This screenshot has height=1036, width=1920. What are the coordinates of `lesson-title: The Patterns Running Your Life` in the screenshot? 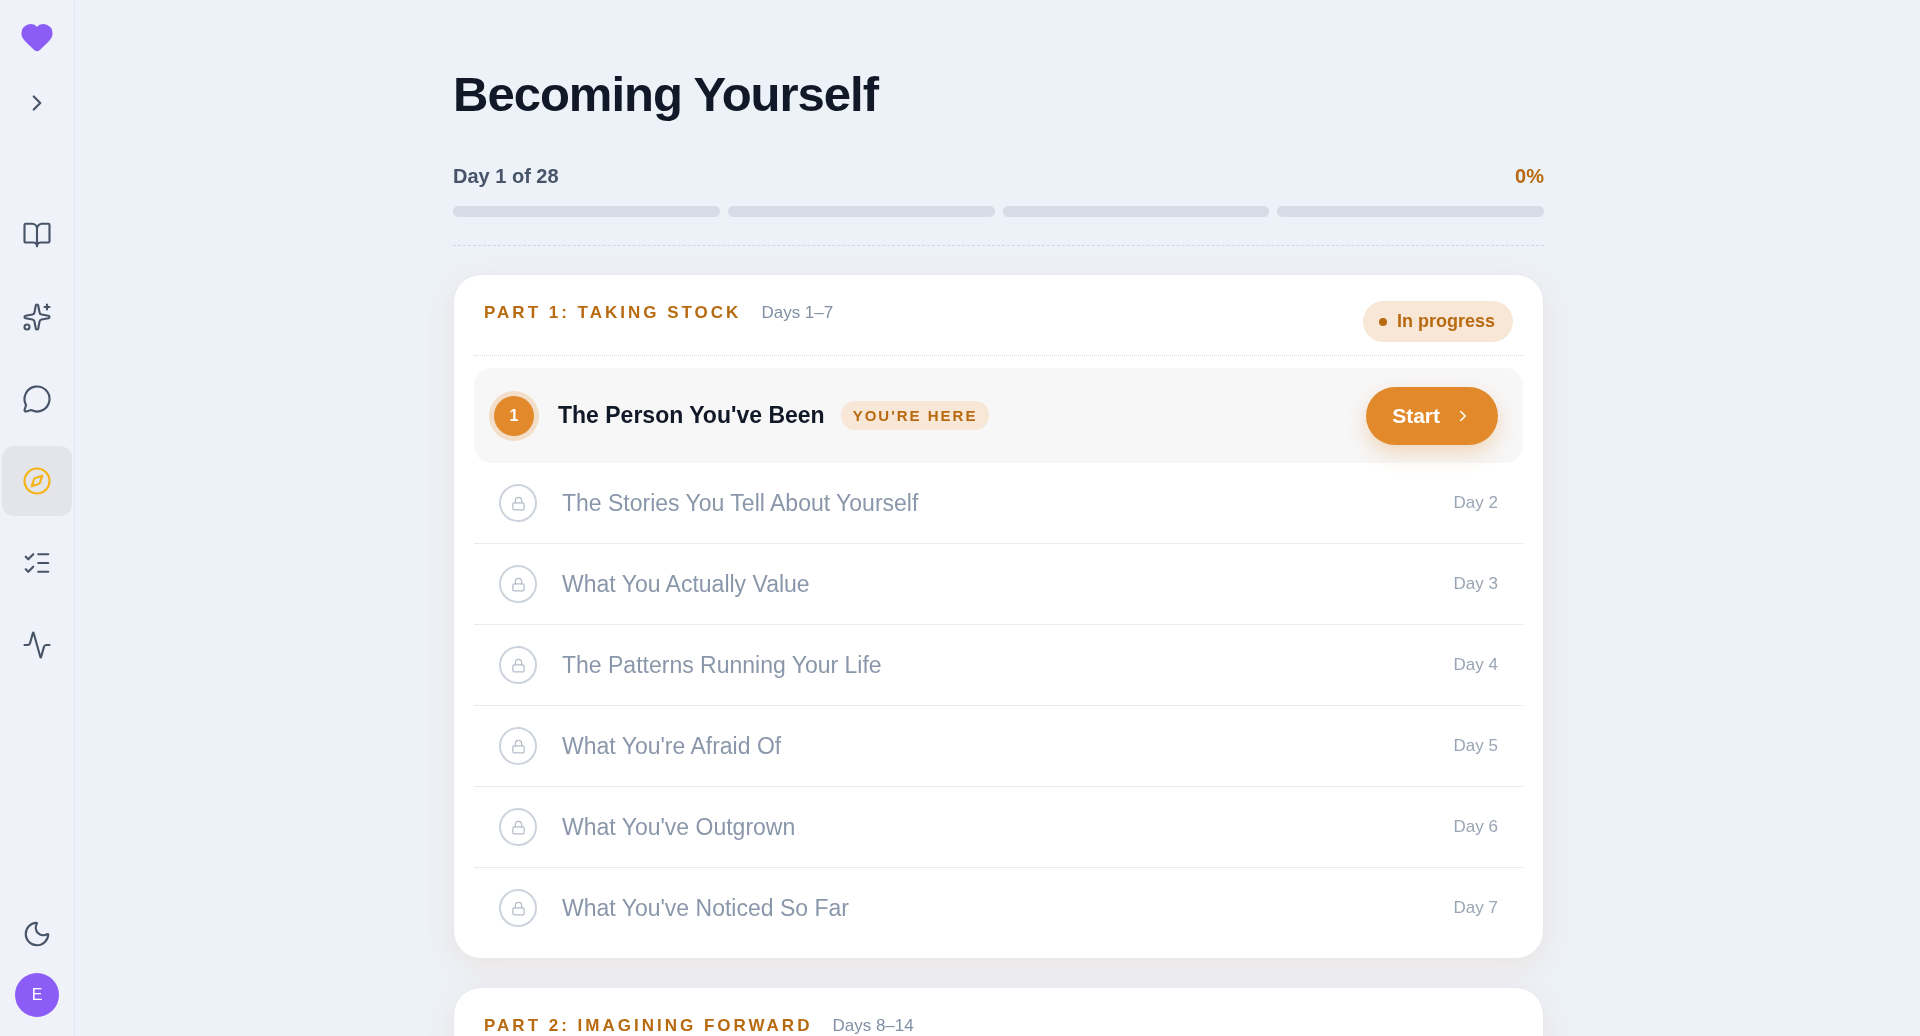 It's located at (722, 665).